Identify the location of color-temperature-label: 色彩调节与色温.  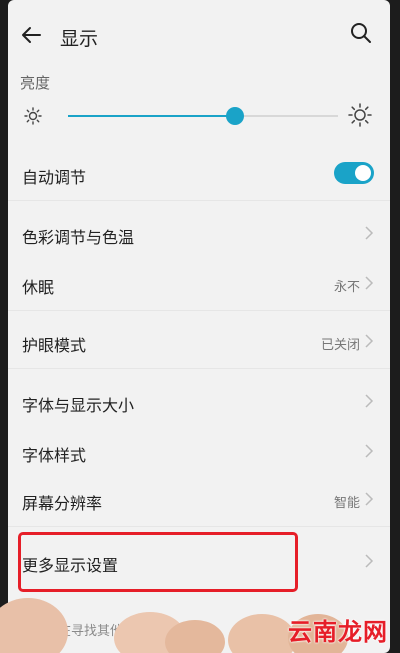
(78, 237).